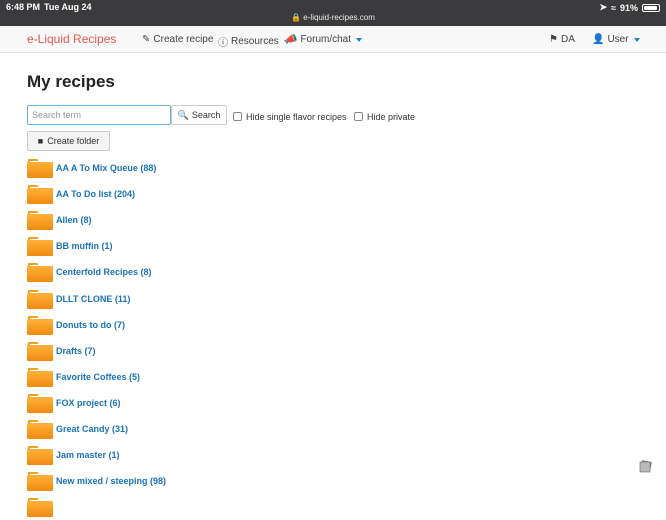 This screenshot has height=520, width=666. I want to click on folder-link: Allen (8), so click(74, 220).